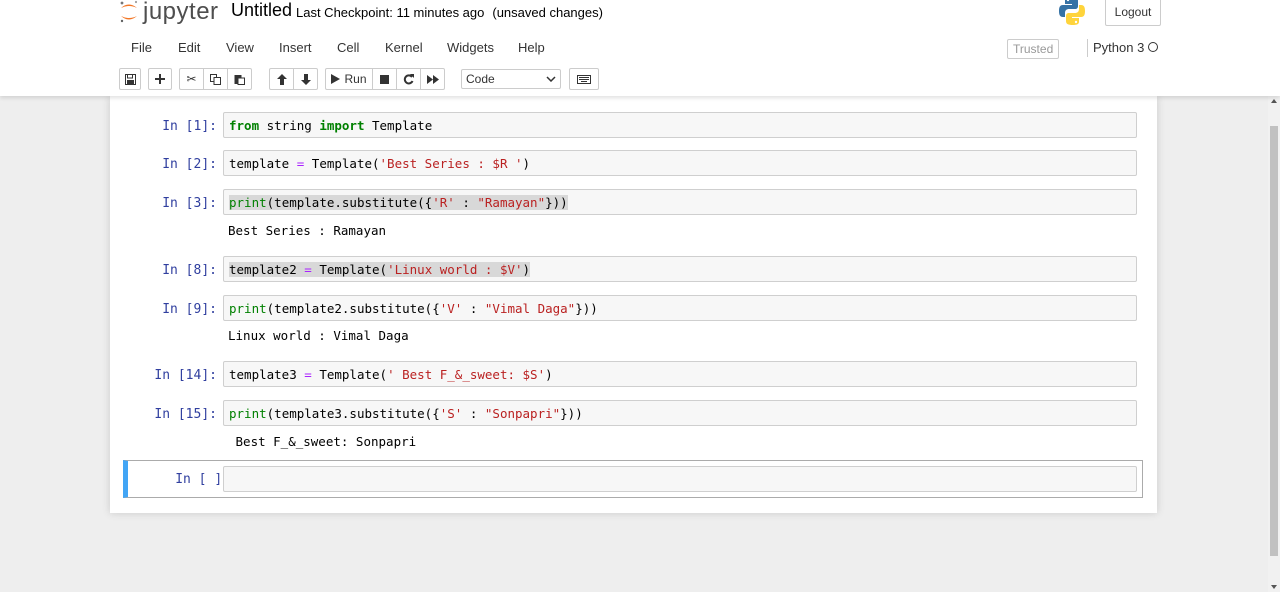  What do you see at coordinates (680, 479) in the screenshot?
I see `code-input-empty` at bounding box center [680, 479].